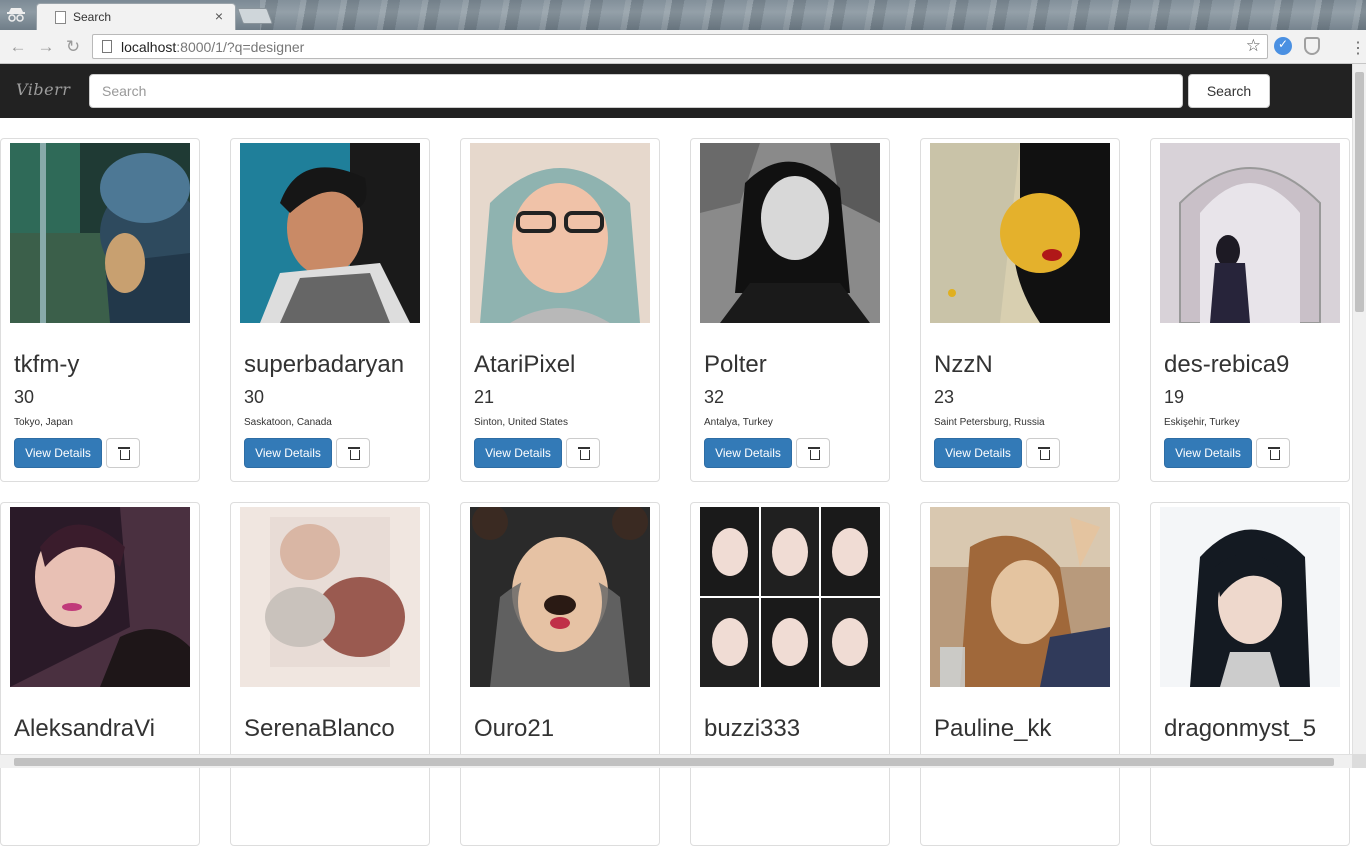 Image resolution: width=1366 pixels, height=846 pixels. Describe the element at coordinates (963, 364) in the screenshot. I see `profile-name: NzzN` at that location.